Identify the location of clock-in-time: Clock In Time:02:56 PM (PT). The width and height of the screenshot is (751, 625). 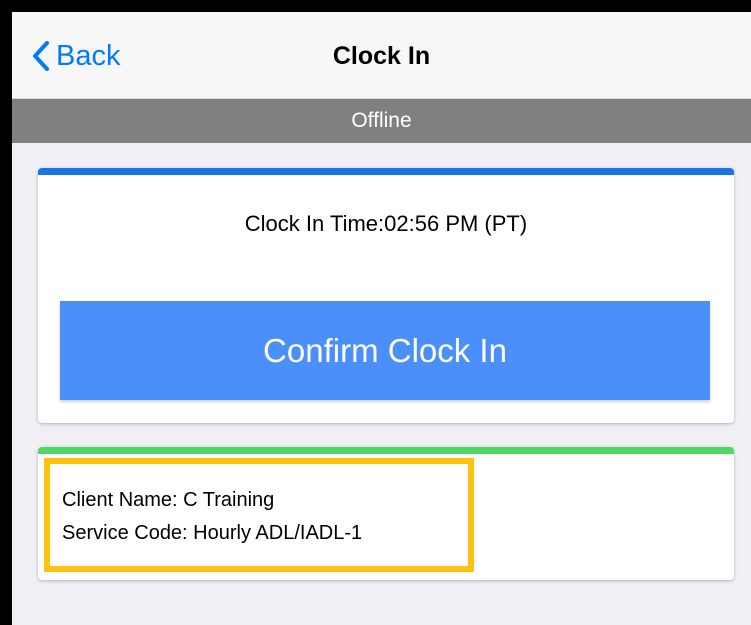
(386, 223).